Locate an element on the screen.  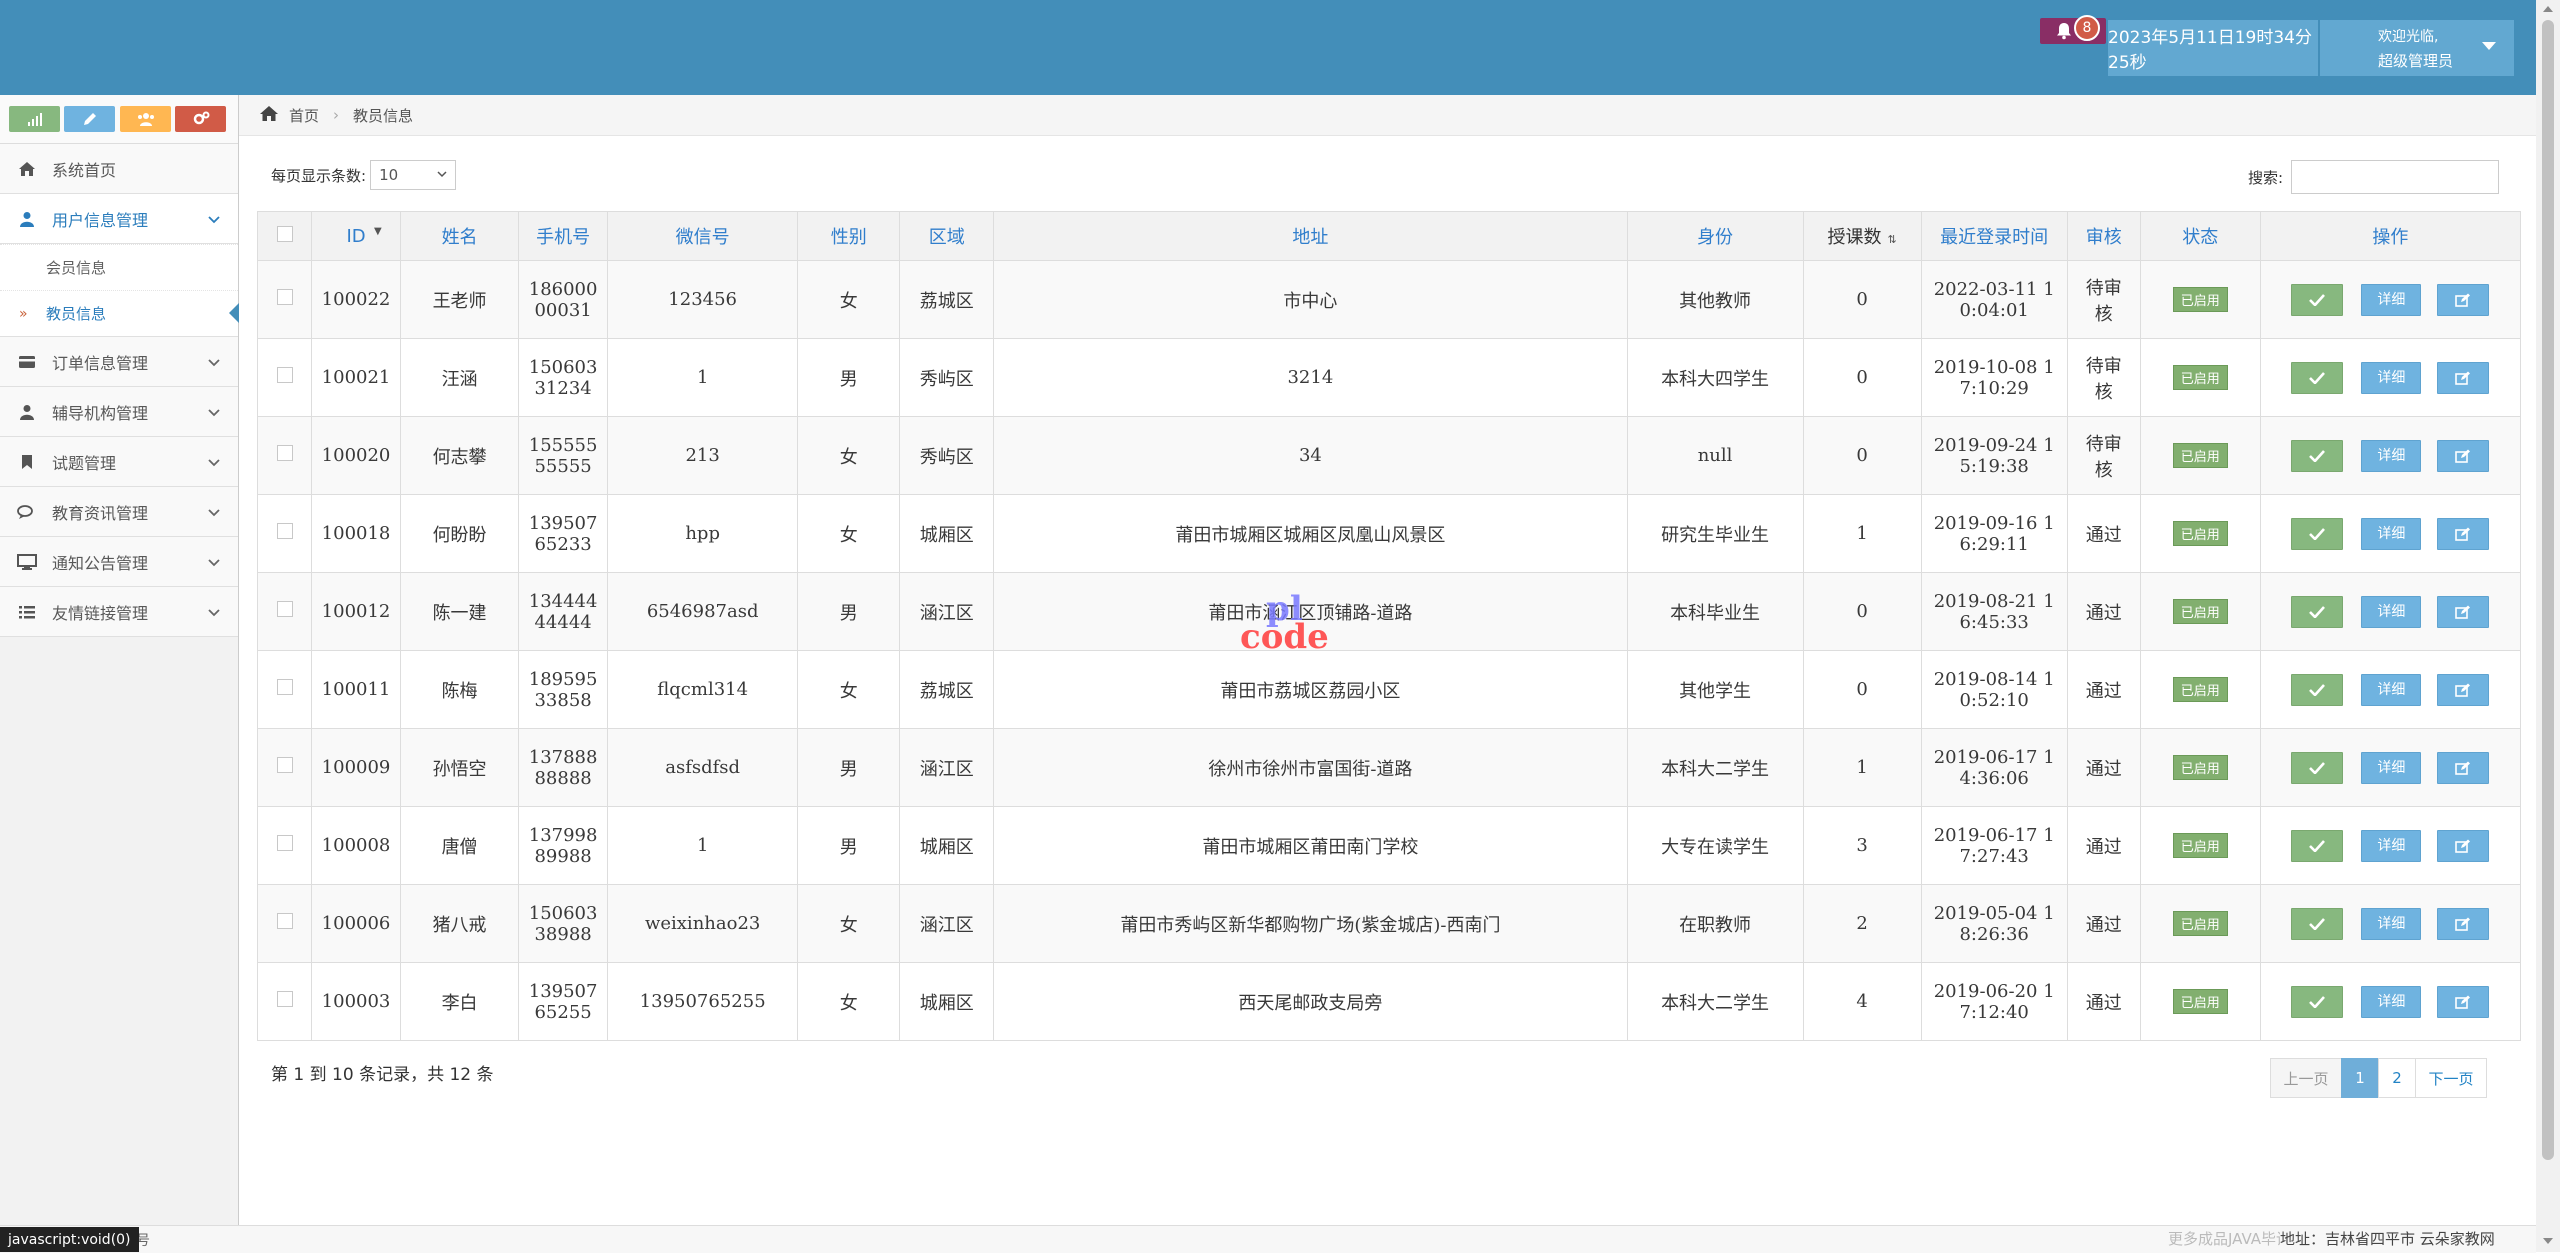
cell-lessons: 0 is located at coordinates (1862, 689).